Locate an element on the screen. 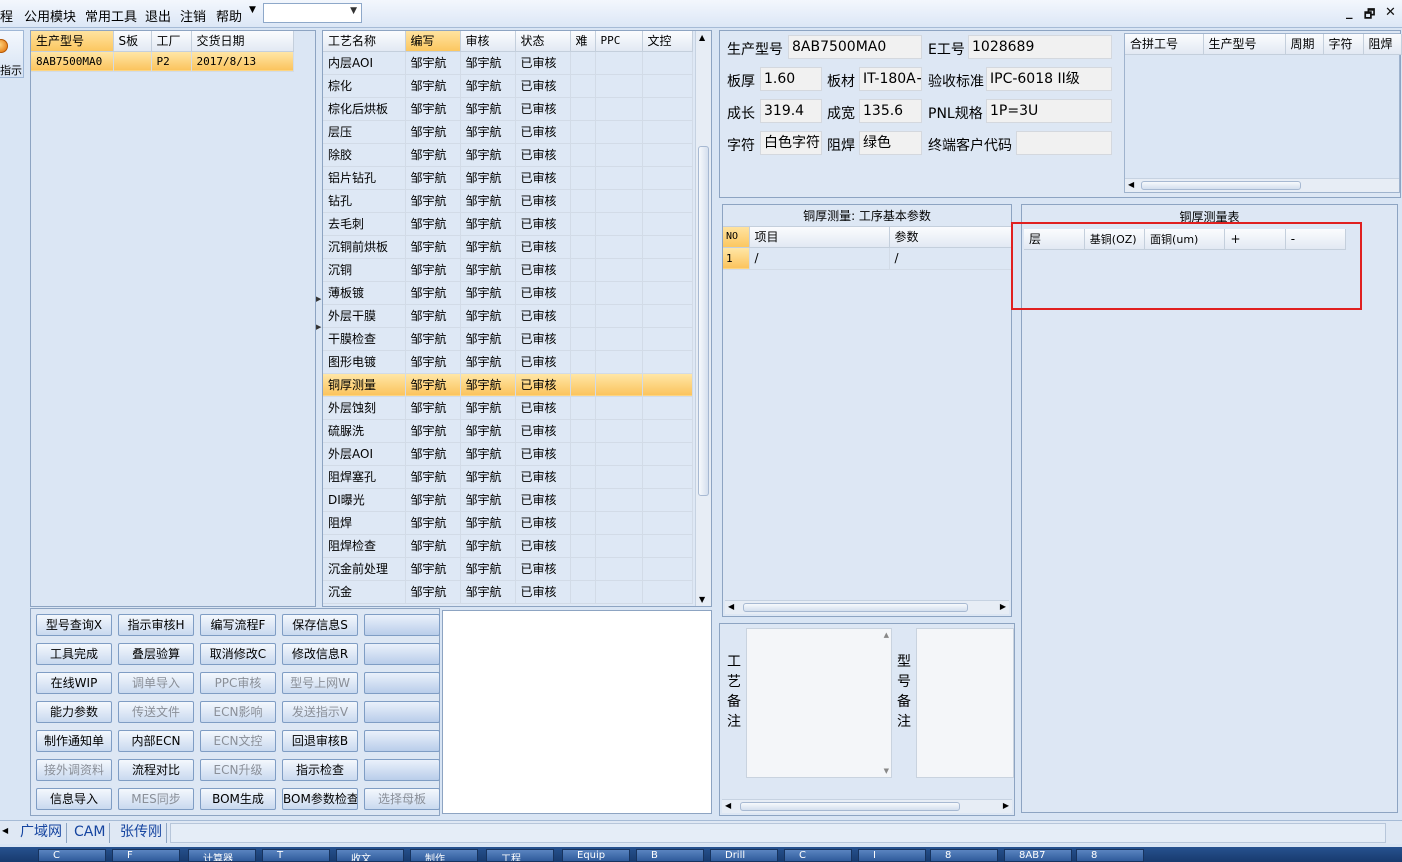  action-button: 选择母板 is located at coordinates (402, 799).